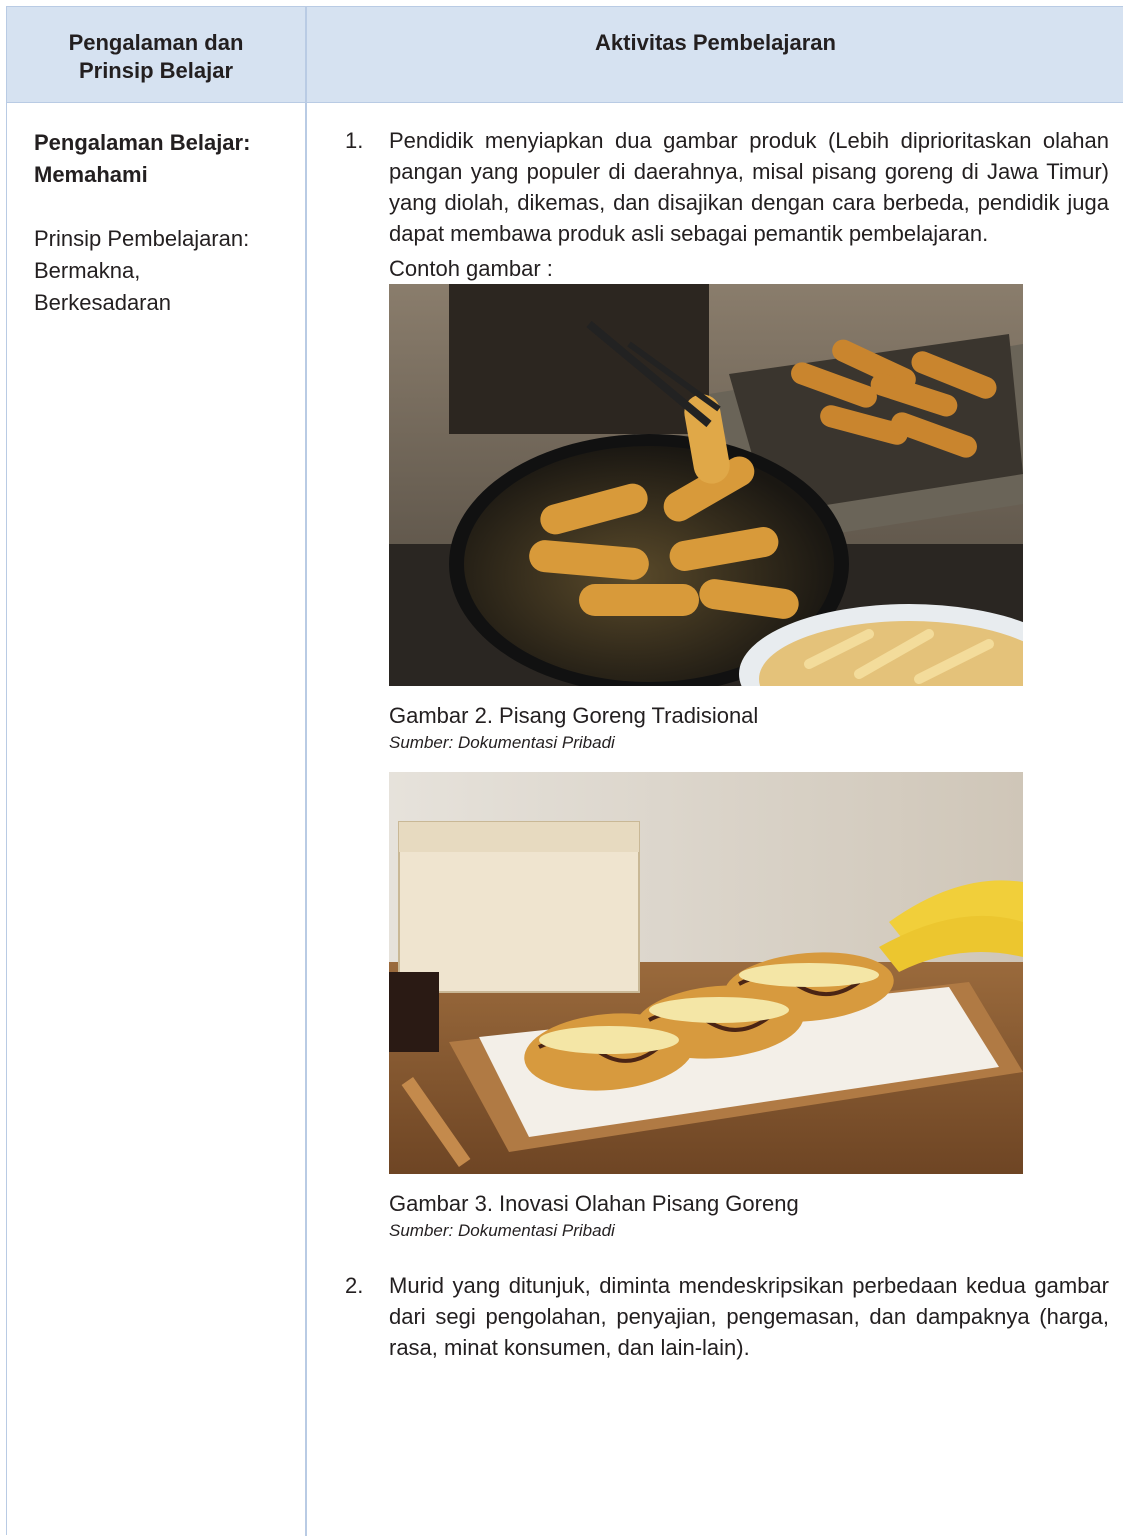  I want to click on principle-label: Prinsip Pembelajaran:, so click(142, 238).